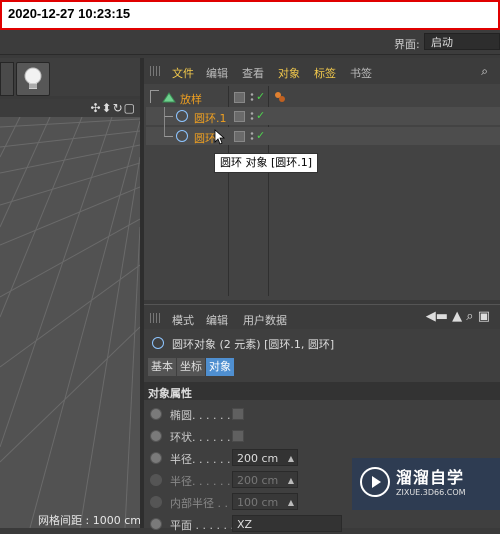 The image size is (500, 534). Describe the element at coordinates (324, 436) in the screenshot. I see `prop-ring: 环状. . . . . . . .` at that location.